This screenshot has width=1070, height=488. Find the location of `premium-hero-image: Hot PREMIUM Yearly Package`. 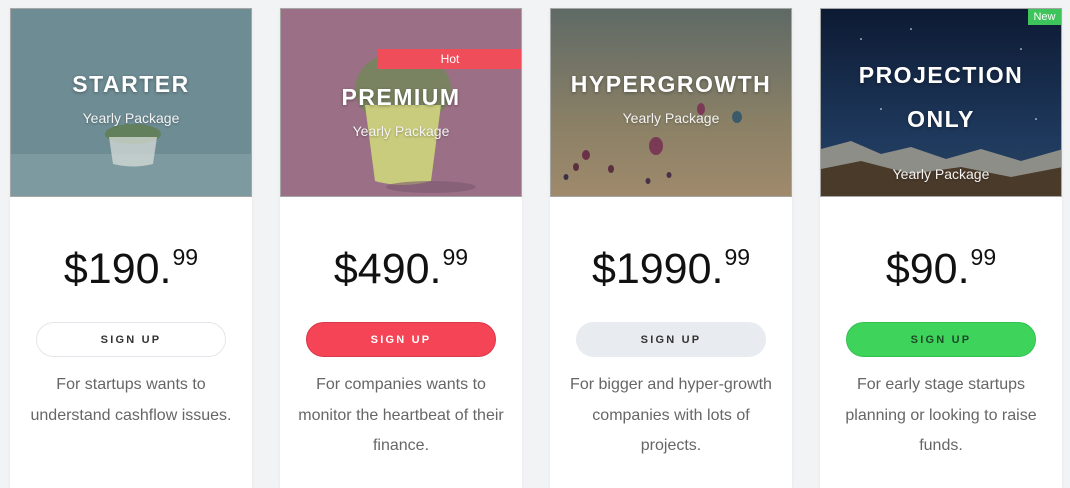

premium-hero-image: Hot PREMIUM Yearly Package is located at coordinates (401, 102).